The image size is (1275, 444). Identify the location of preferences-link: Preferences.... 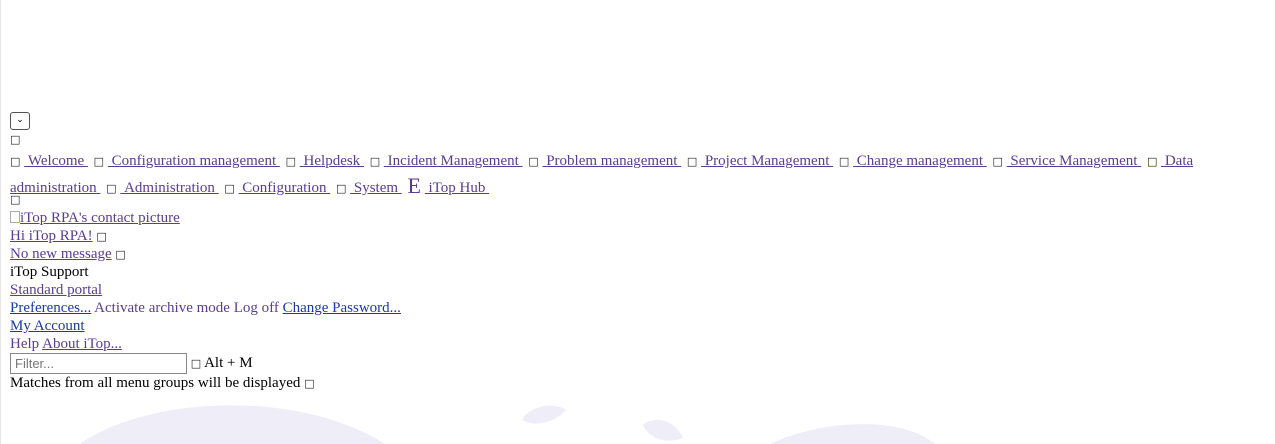
(50, 308).